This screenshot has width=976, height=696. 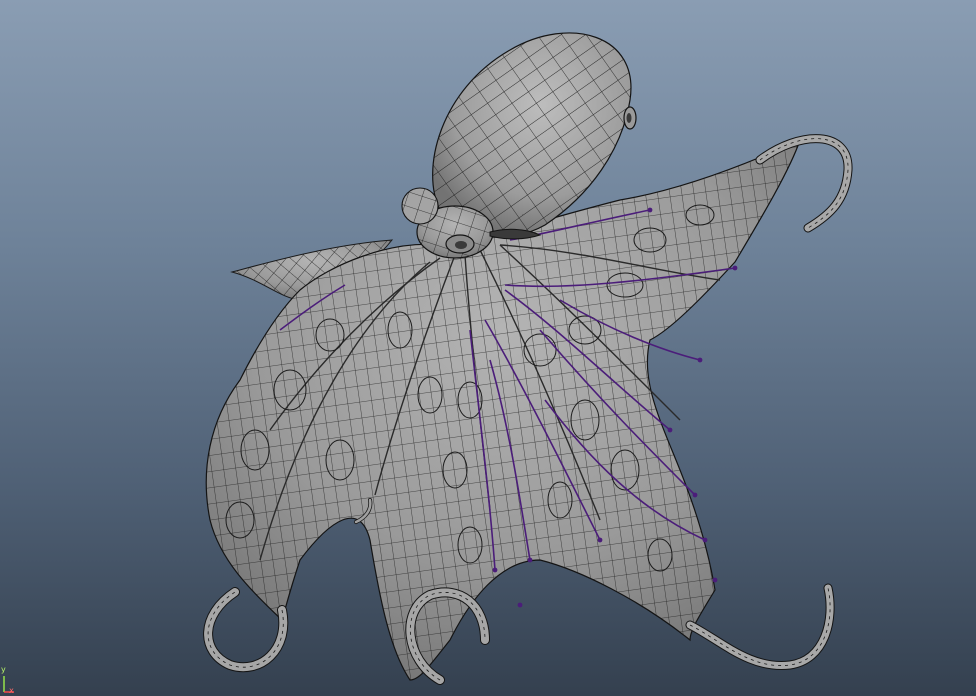 I want to click on axis-y-label: y, so click(x=3, y=669).